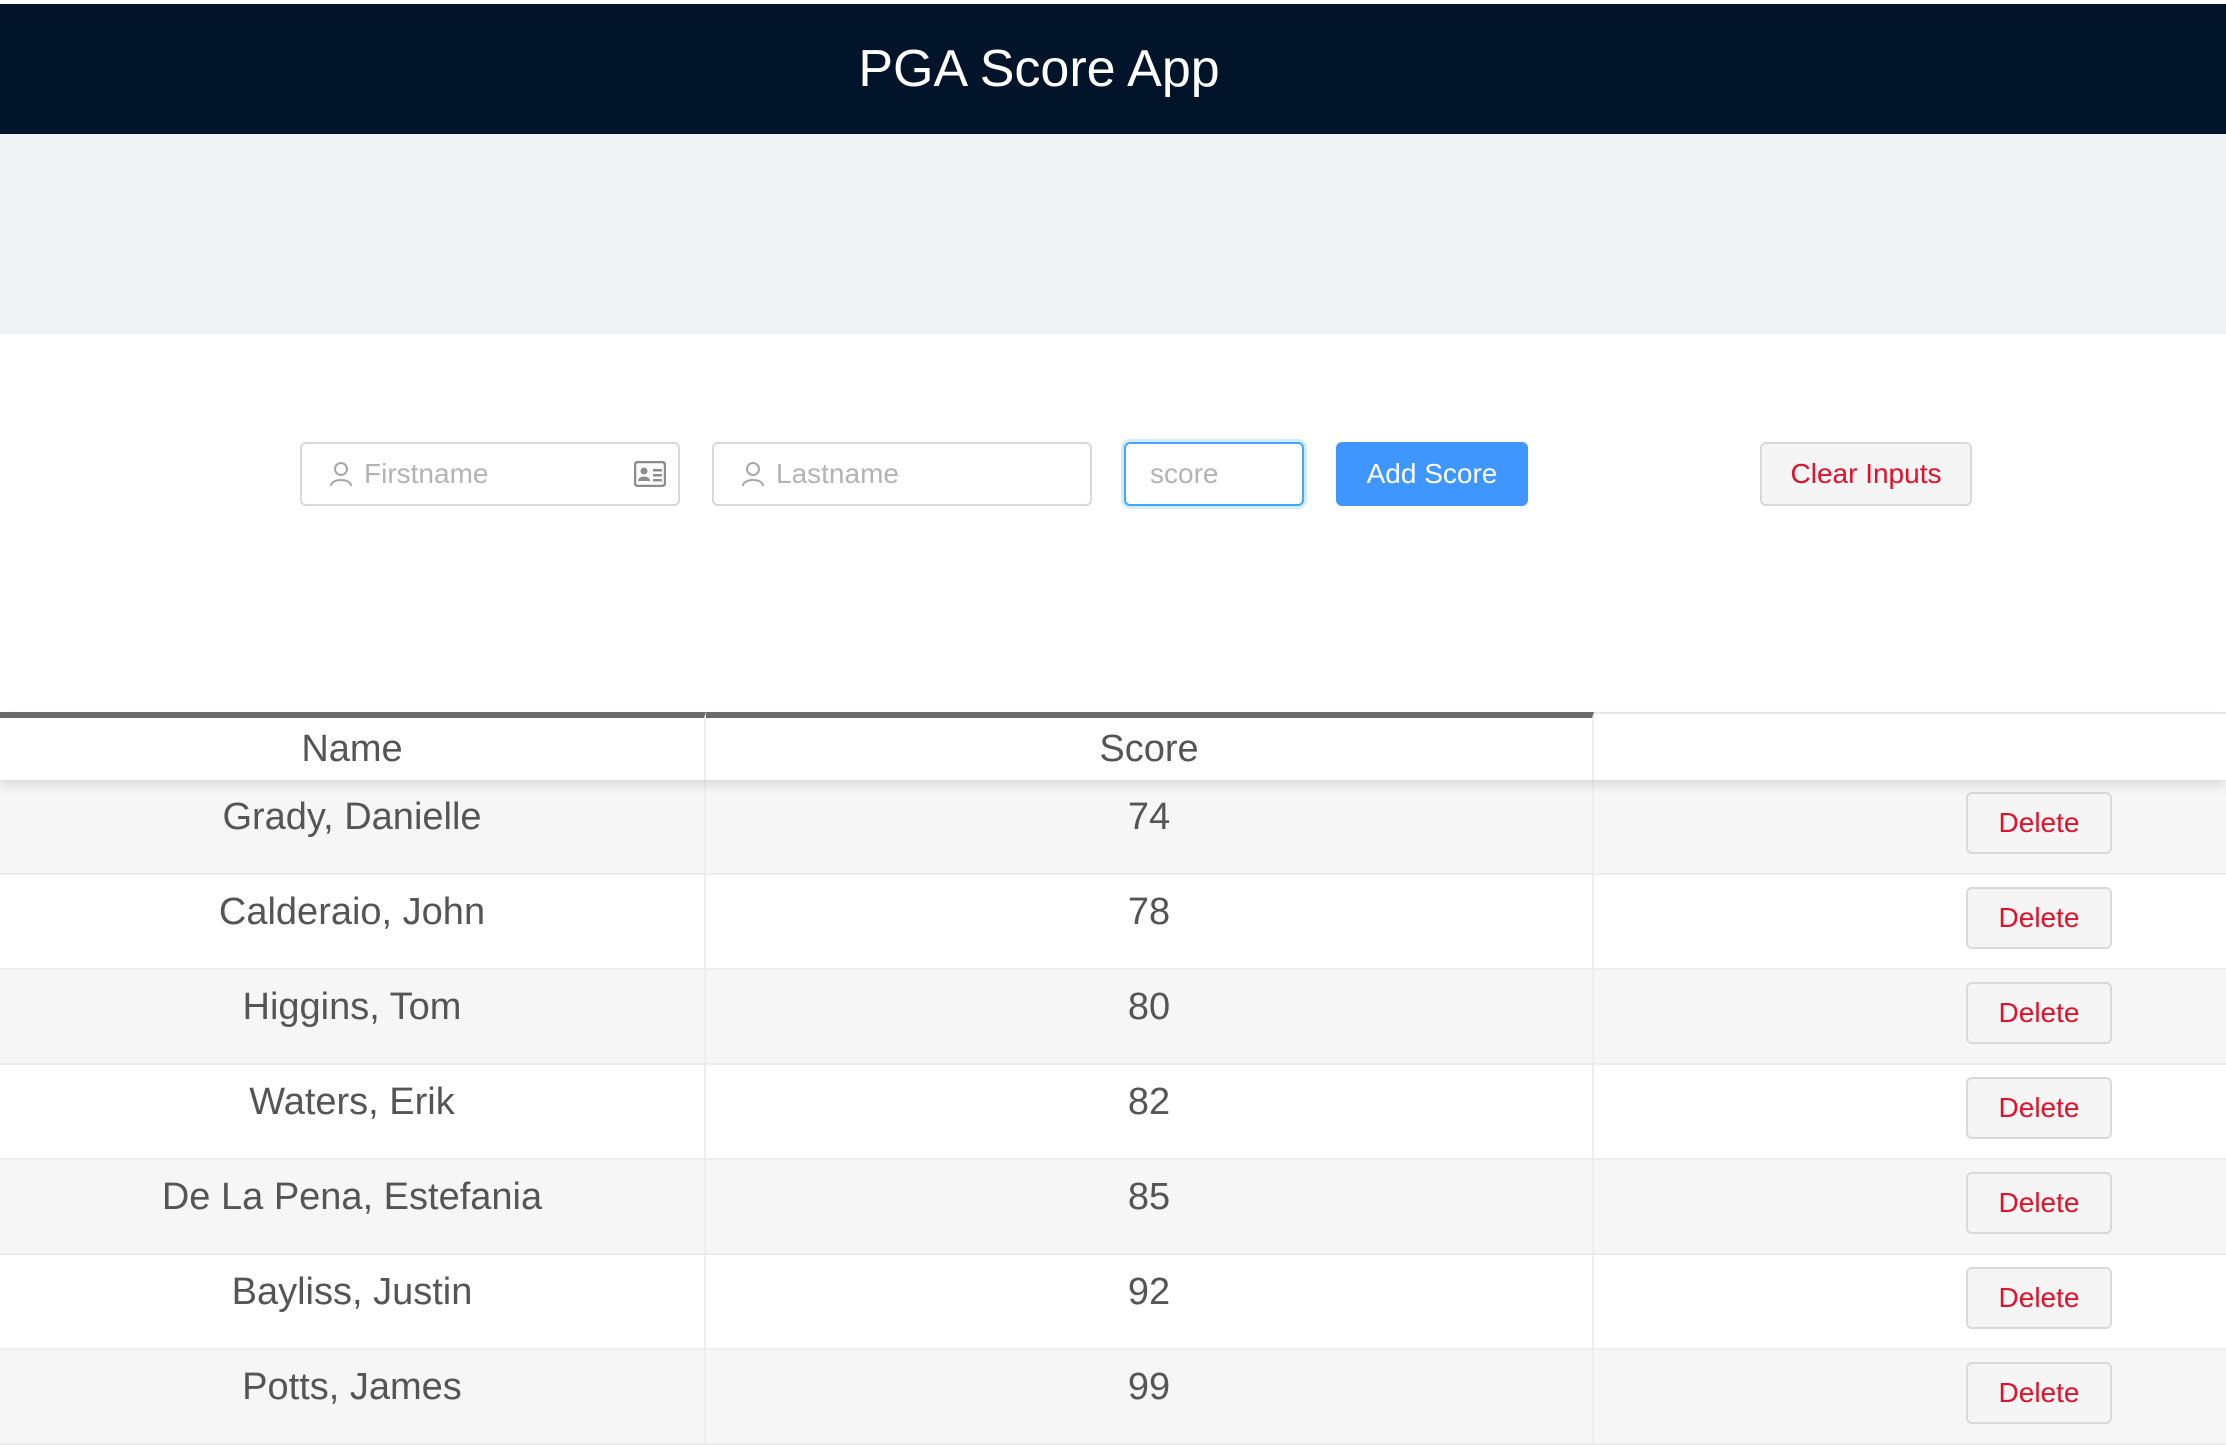  Describe the element at coordinates (1150, 1396) in the screenshot. I see `player-score: 99` at that location.